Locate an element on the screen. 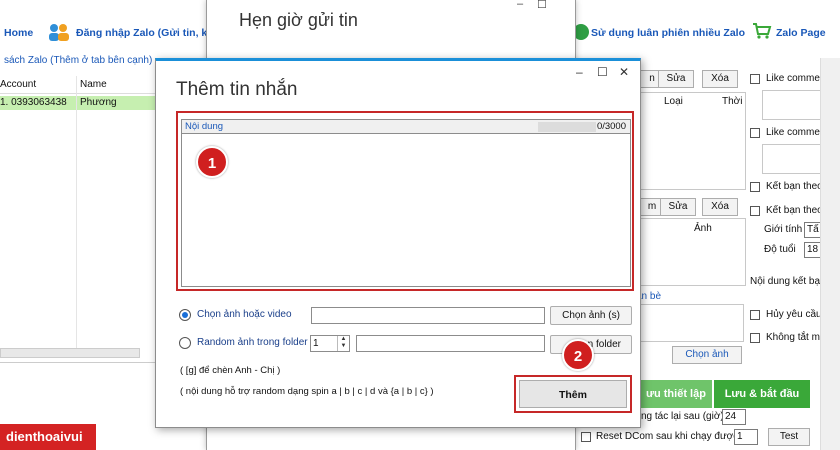 Image resolution: width=840 pixels, height=450 pixels. close-button: ✕ is located at coordinates (624, 72).